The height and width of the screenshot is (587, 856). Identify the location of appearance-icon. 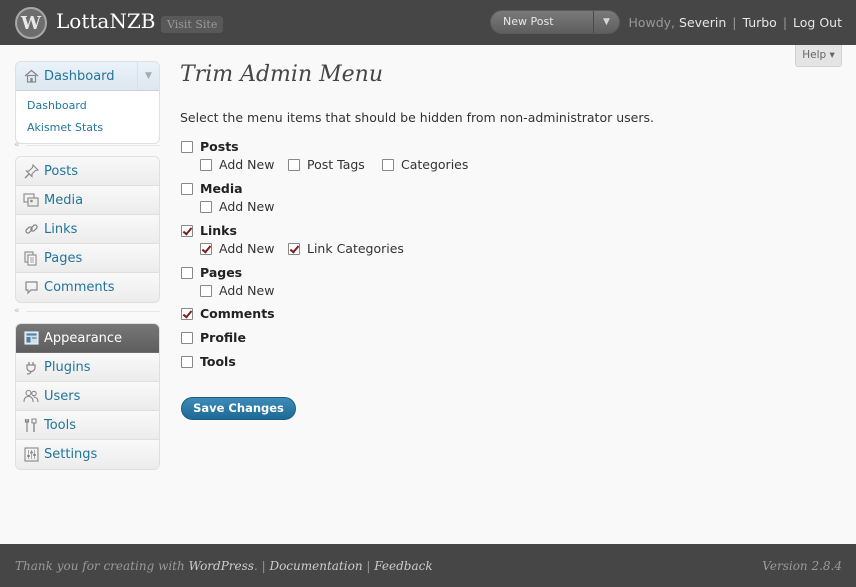
(31, 338).